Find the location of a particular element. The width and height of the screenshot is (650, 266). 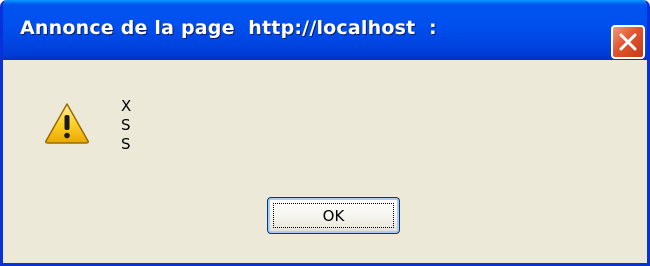

dialog-title: Annonce de la page http://localhost : is located at coordinates (228, 28).